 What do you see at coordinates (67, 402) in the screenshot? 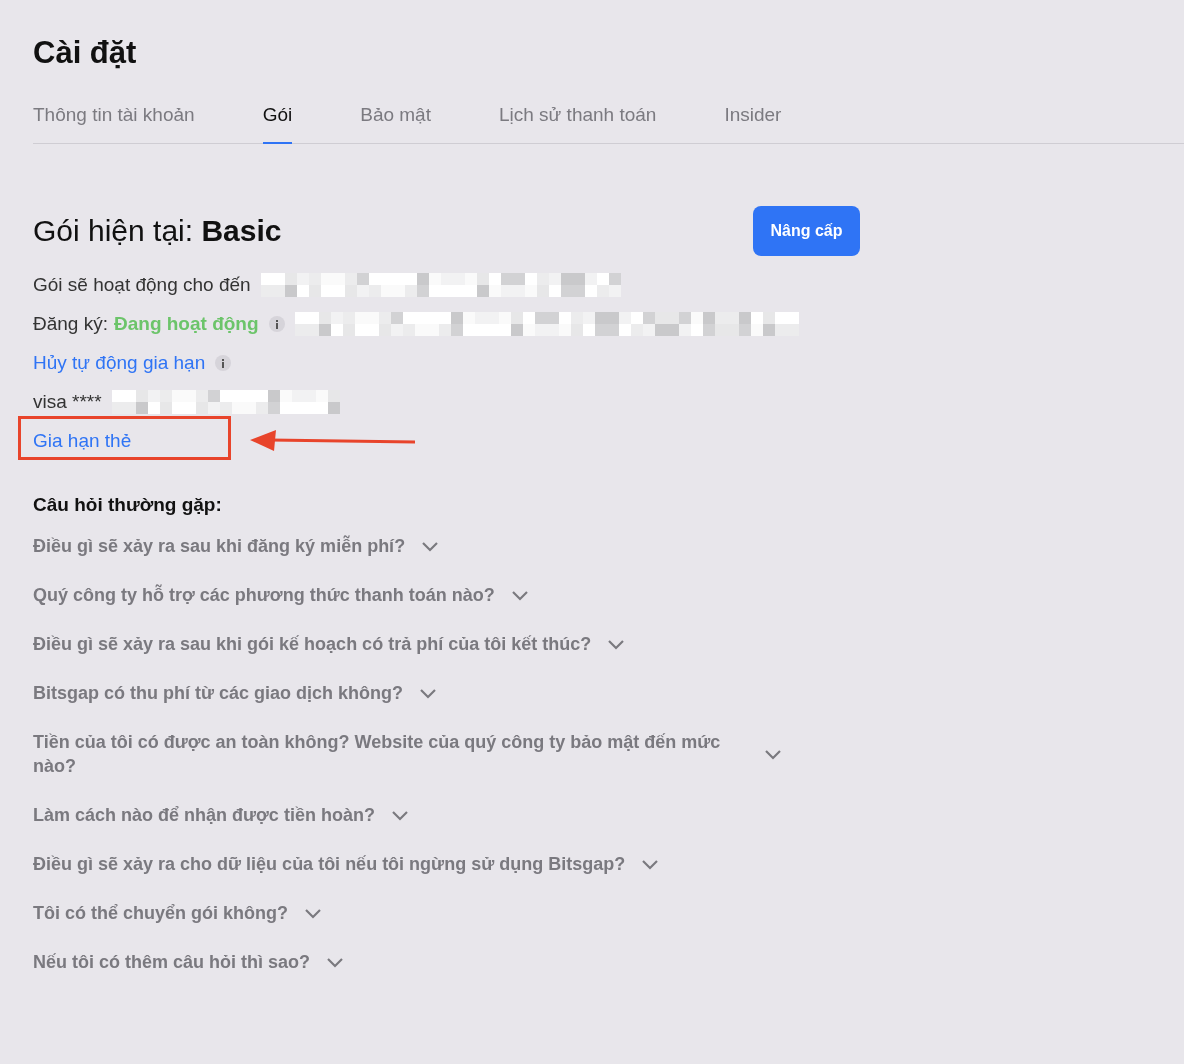
I see `card-label: visa ****` at bounding box center [67, 402].